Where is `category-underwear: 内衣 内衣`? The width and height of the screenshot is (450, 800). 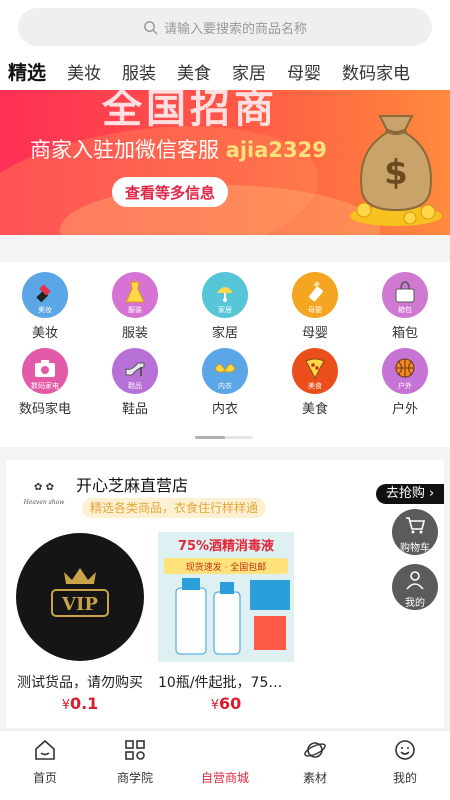
category-underwear: 内衣 内衣 is located at coordinates (225, 383).